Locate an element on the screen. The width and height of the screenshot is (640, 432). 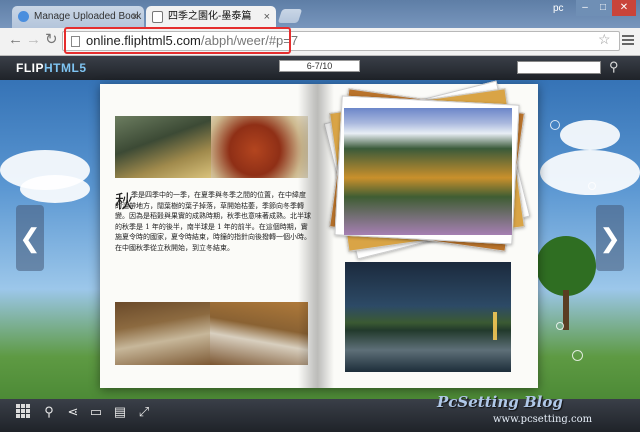
reload-icon: ↻ is located at coordinates (51, 39).